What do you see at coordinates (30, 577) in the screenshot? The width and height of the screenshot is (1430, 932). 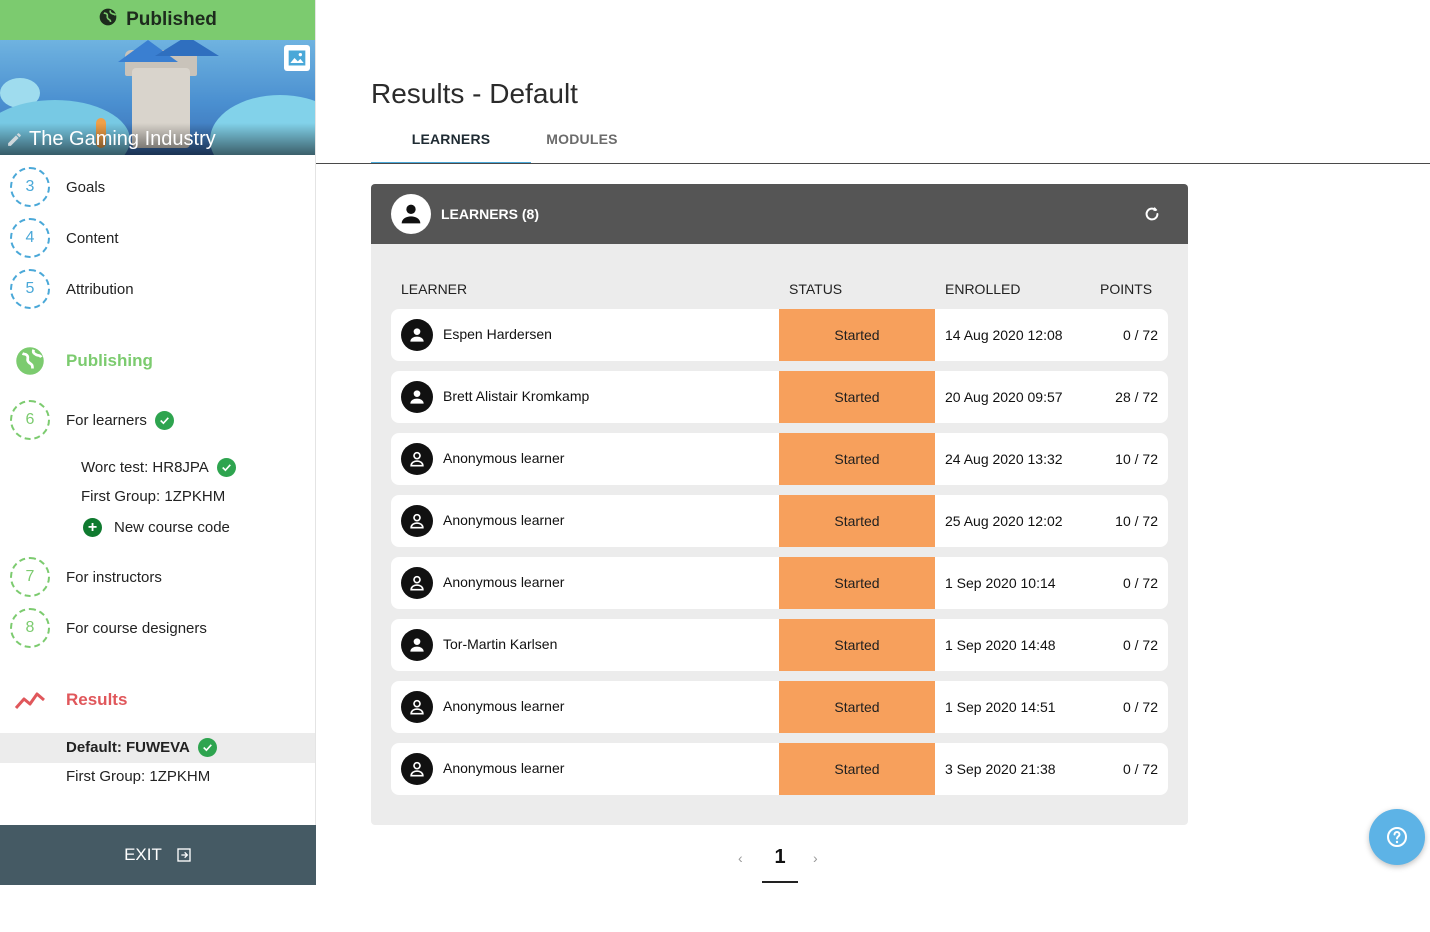 I see `step-number-badge: 7` at bounding box center [30, 577].